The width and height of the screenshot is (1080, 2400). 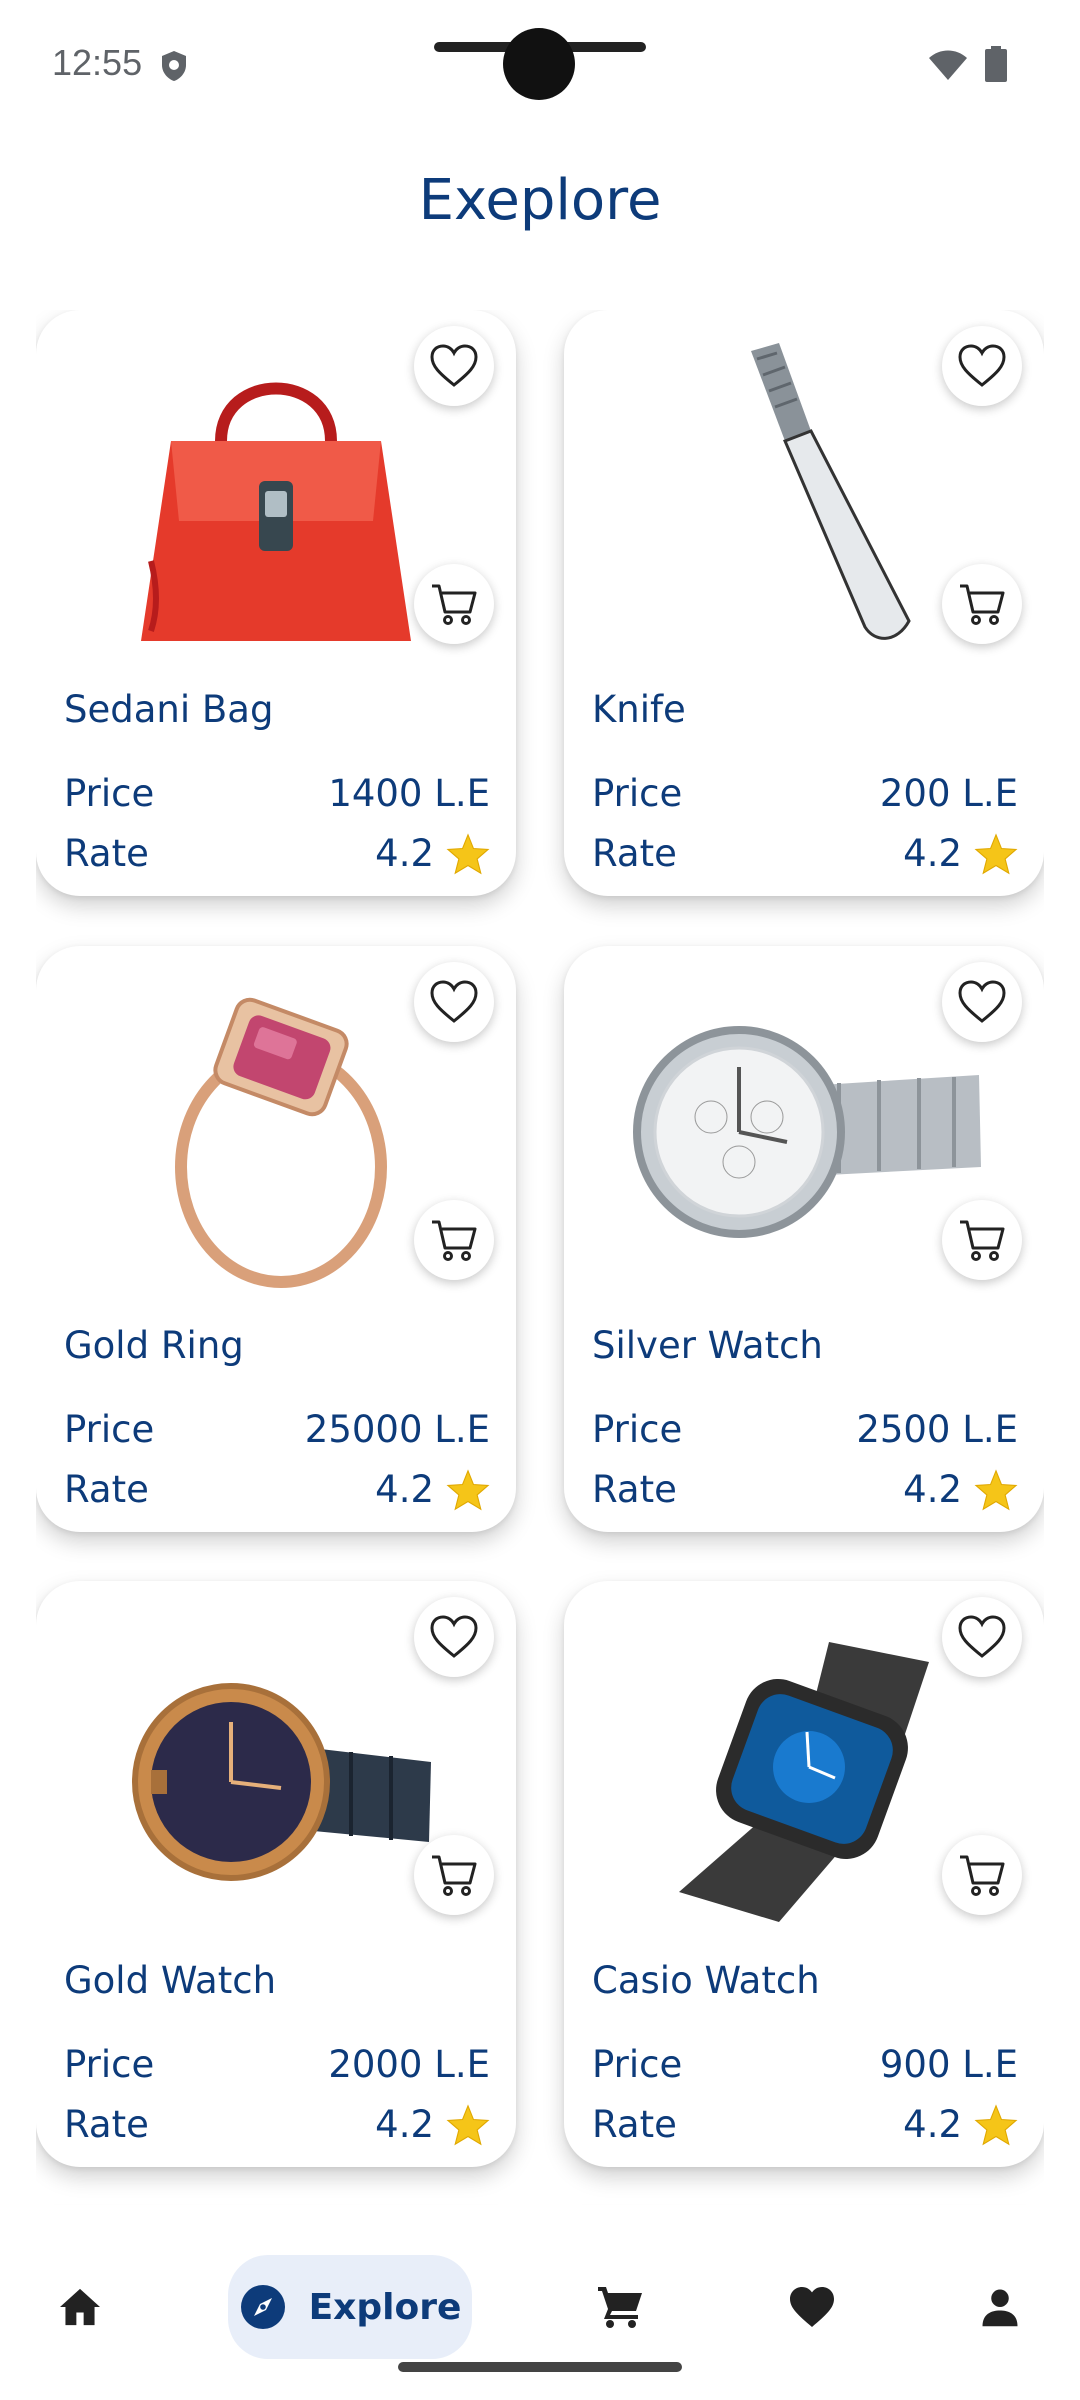 What do you see at coordinates (154, 1345) in the screenshot?
I see `product-name: Gold Ring` at bounding box center [154, 1345].